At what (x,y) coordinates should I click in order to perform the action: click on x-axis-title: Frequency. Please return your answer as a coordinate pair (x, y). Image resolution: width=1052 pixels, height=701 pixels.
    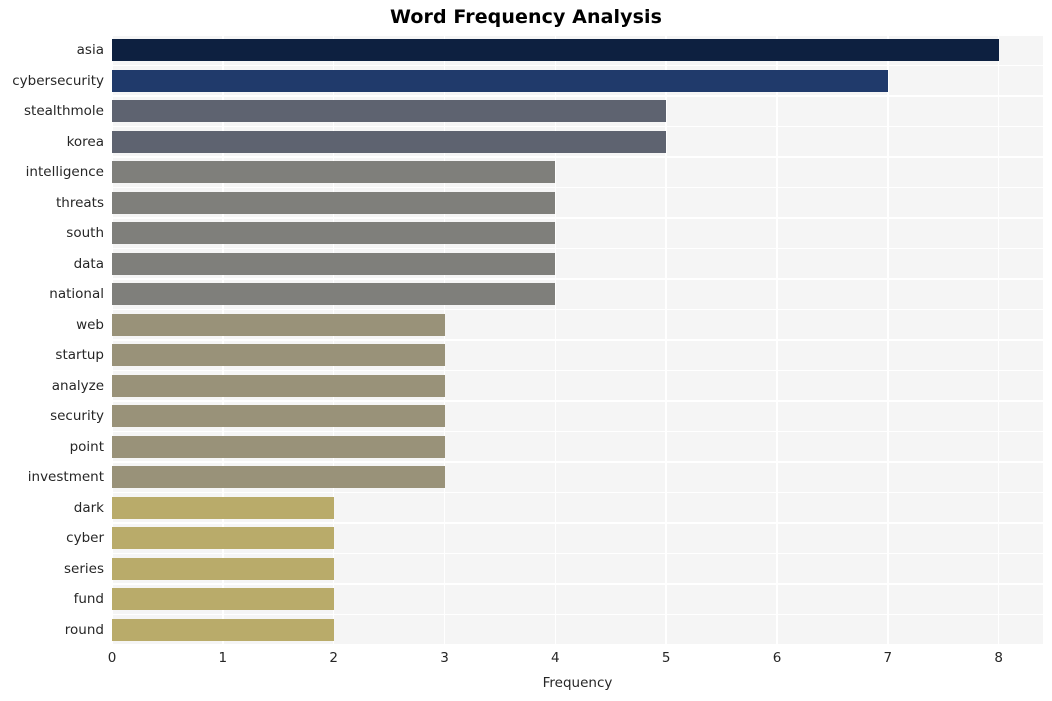
    Looking at the image, I should click on (577, 683).